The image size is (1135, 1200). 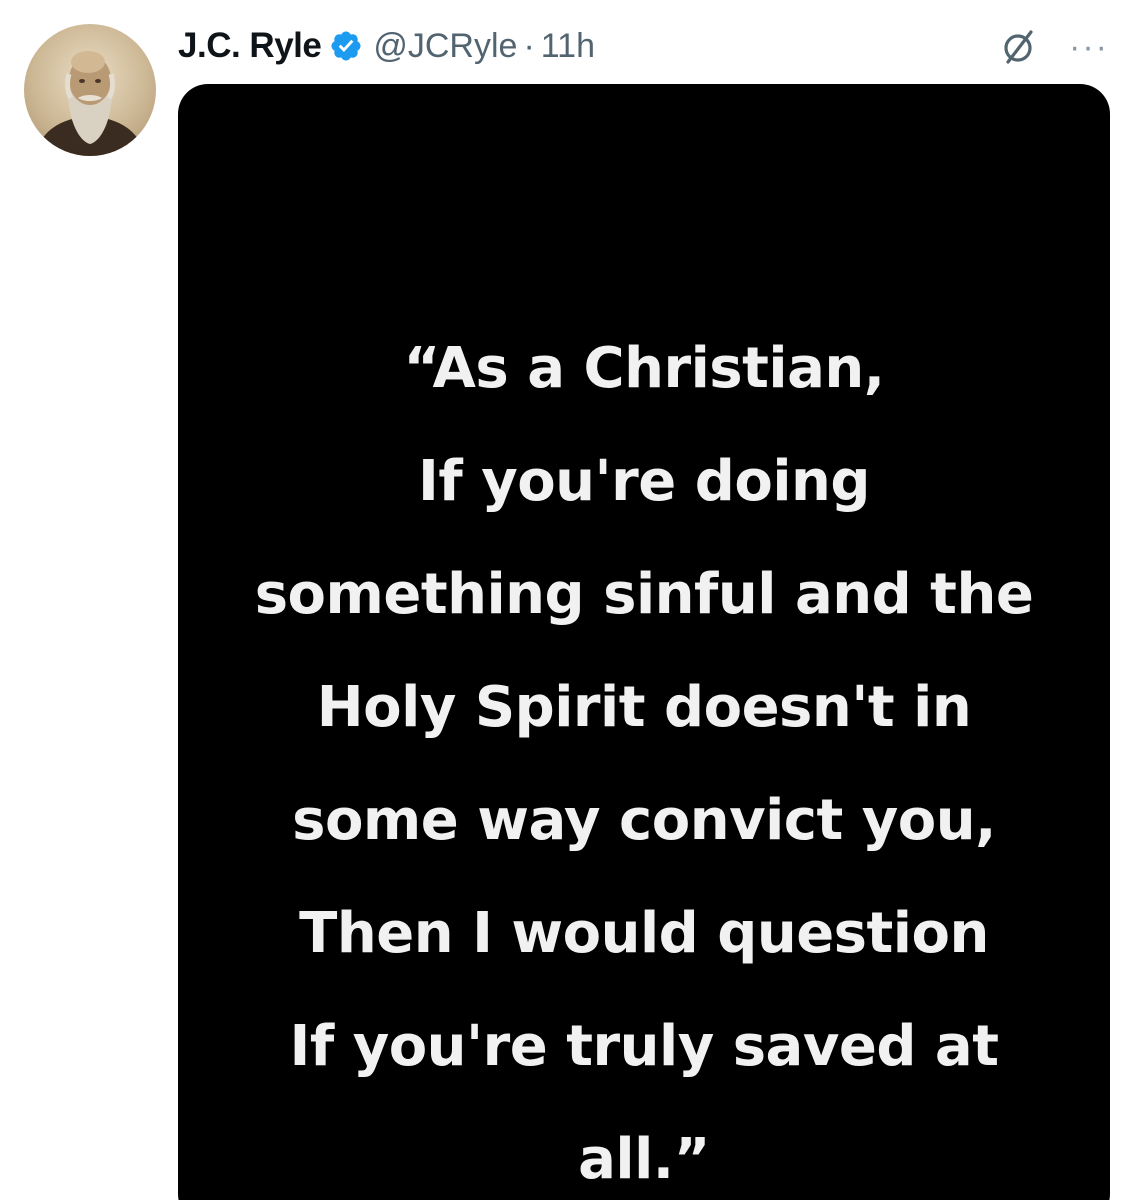 What do you see at coordinates (1053, 47) in the screenshot?
I see `tweet-actions-top: ···` at bounding box center [1053, 47].